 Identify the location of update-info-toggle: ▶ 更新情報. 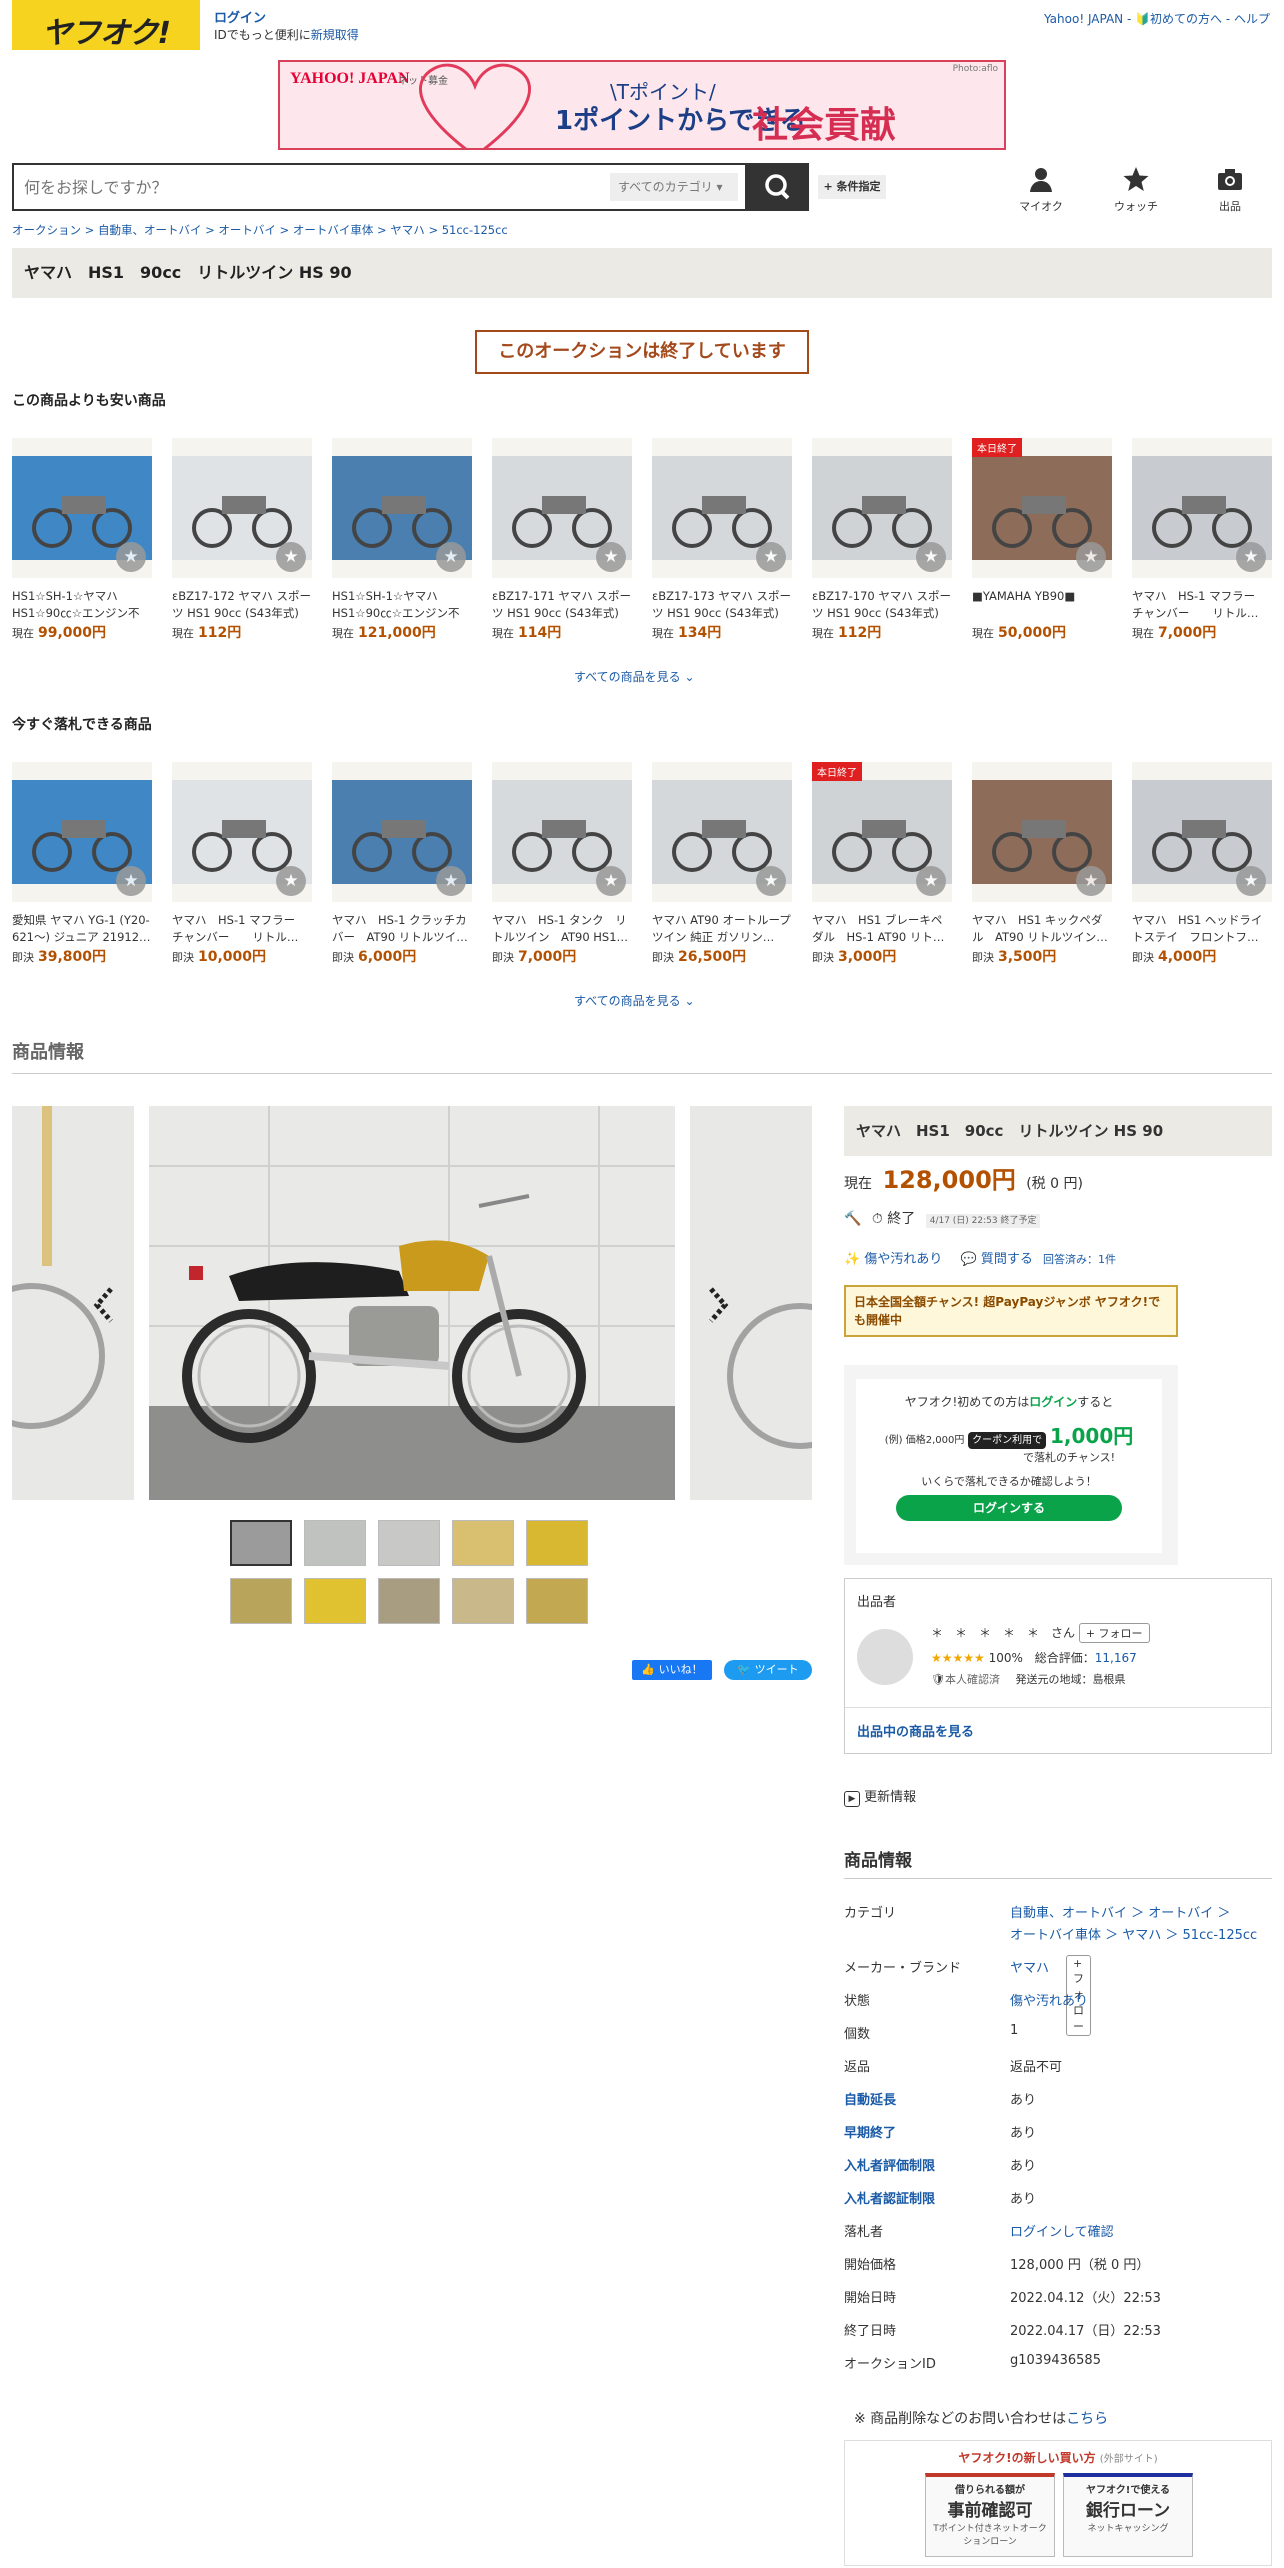
(880, 1796).